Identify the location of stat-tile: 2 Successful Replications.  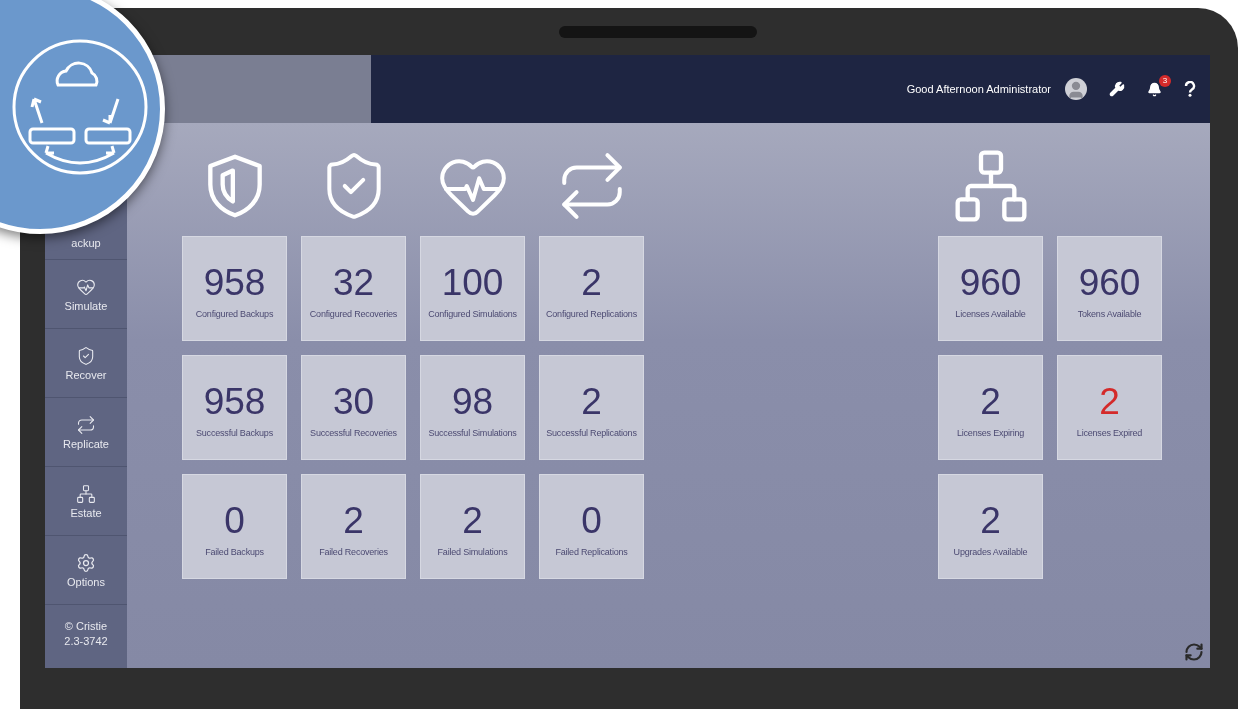
(591, 407).